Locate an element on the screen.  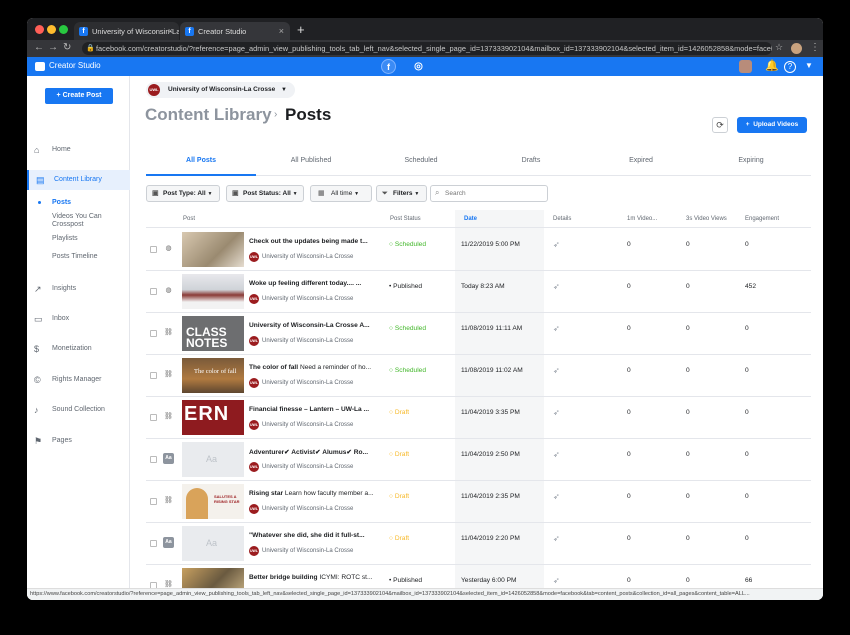
column-3s-video-views: 3s Video Views is located at coordinates (706, 219).